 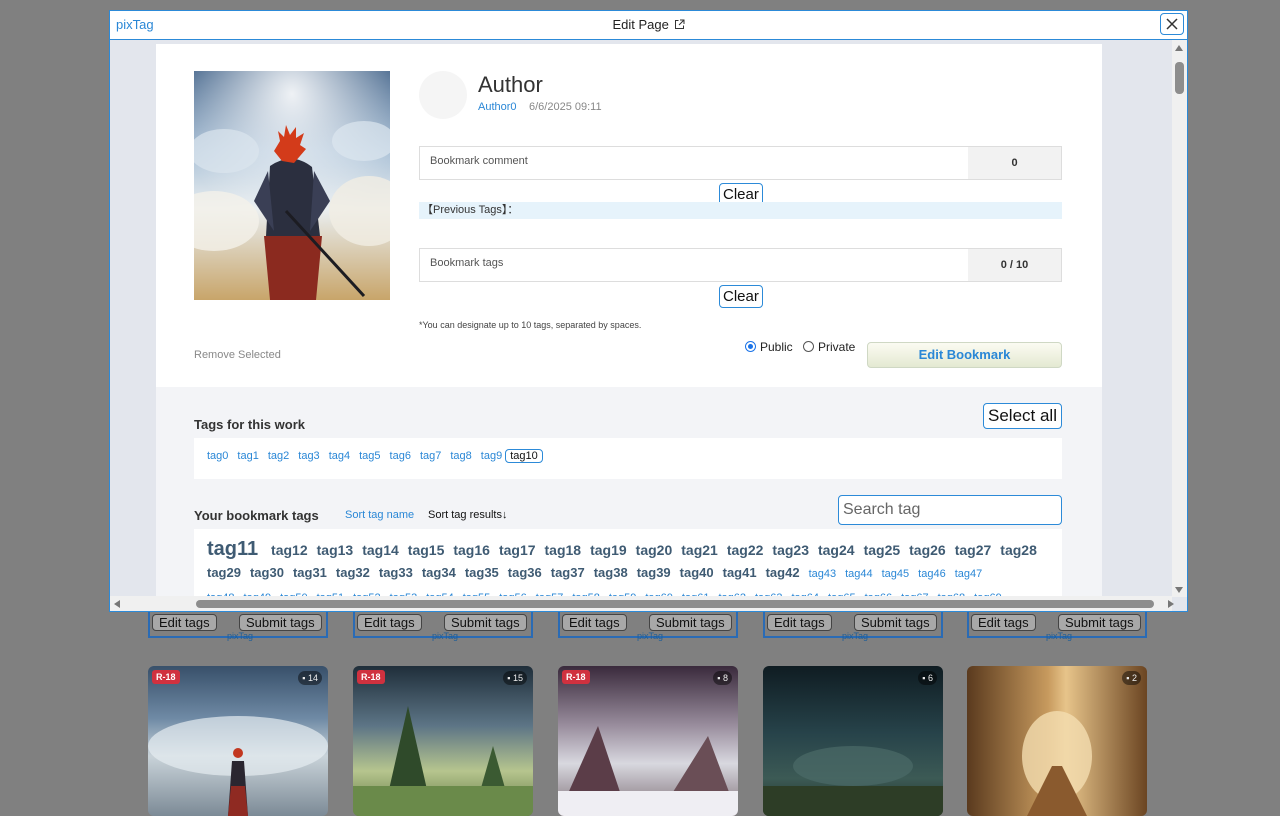 What do you see at coordinates (369, 456) in the screenshot?
I see `work-tag: tag5` at bounding box center [369, 456].